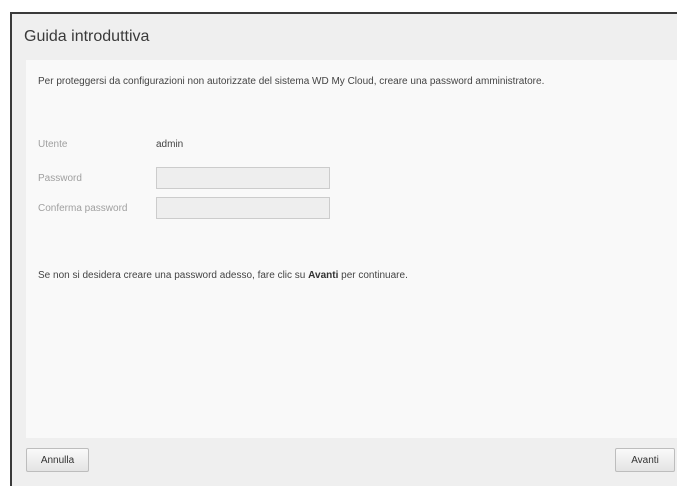  I want to click on hint-bold-next: Avanti, so click(323, 275).